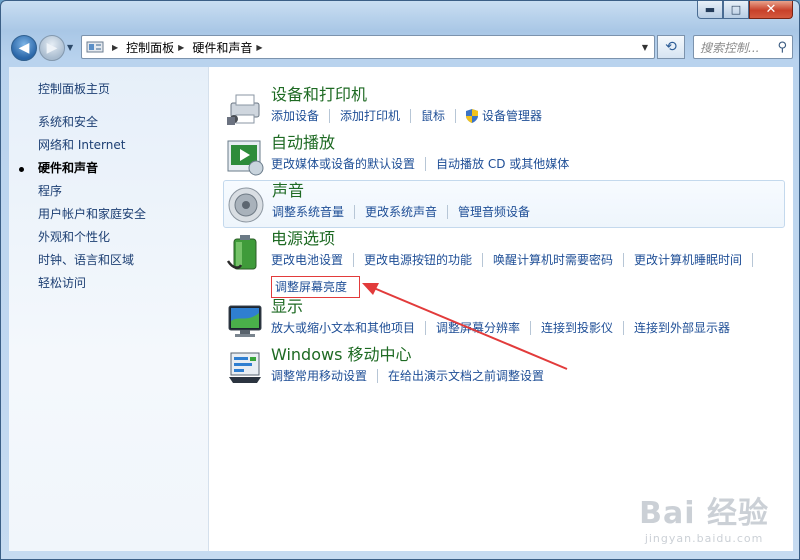  Describe the element at coordinates (710, 10) in the screenshot. I see `minimize-button: ▬` at that location.